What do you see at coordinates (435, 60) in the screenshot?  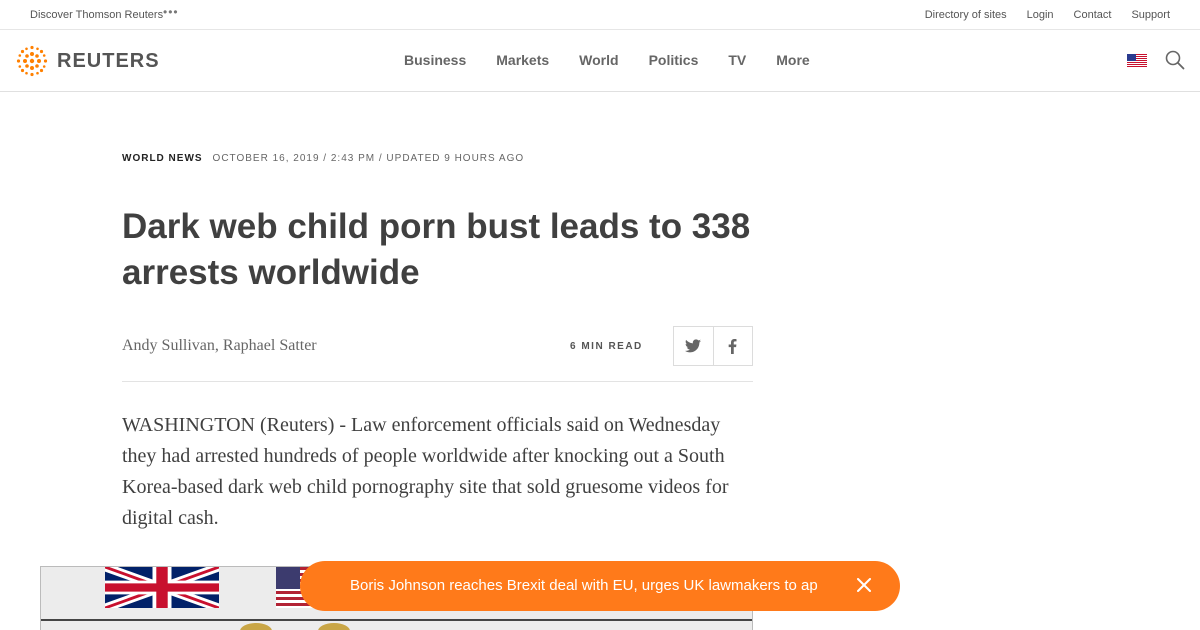 I see `nav-business: Business` at bounding box center [435, 60].